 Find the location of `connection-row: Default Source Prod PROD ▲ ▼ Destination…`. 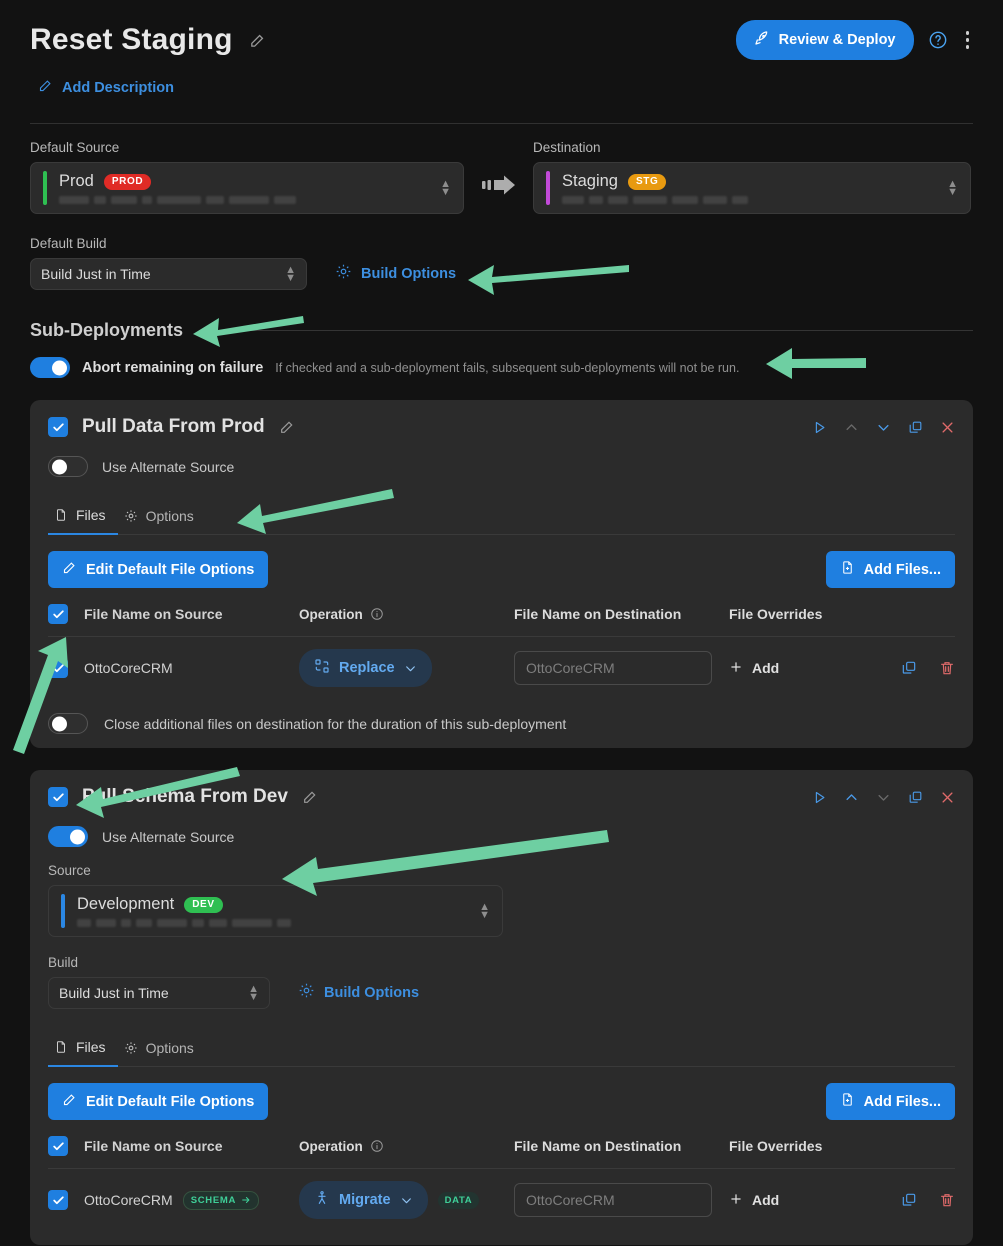

connection-row: Default Source Prod PROD ▲ ▼ Destination… is located at coordinates (501, 177).